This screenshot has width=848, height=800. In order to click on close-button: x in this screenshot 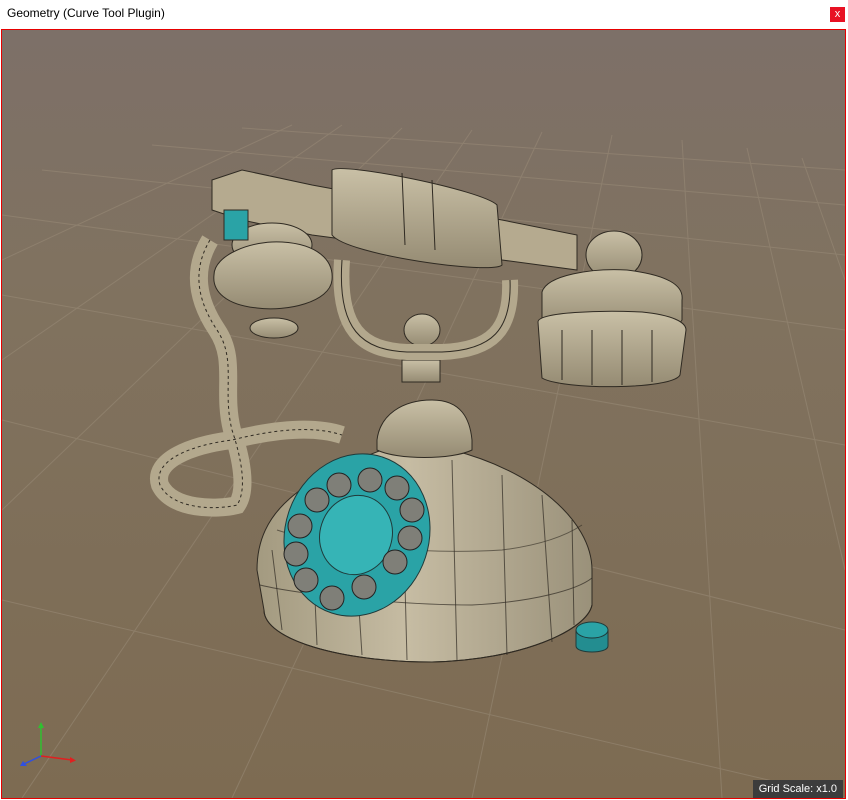, I will do `click(837, 14)`.